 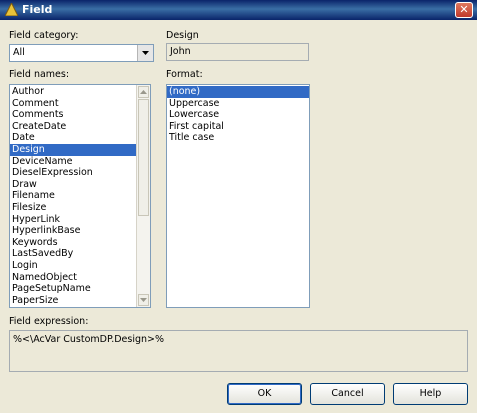 I want to click on list-item: Date, so click(x=73, y=138).